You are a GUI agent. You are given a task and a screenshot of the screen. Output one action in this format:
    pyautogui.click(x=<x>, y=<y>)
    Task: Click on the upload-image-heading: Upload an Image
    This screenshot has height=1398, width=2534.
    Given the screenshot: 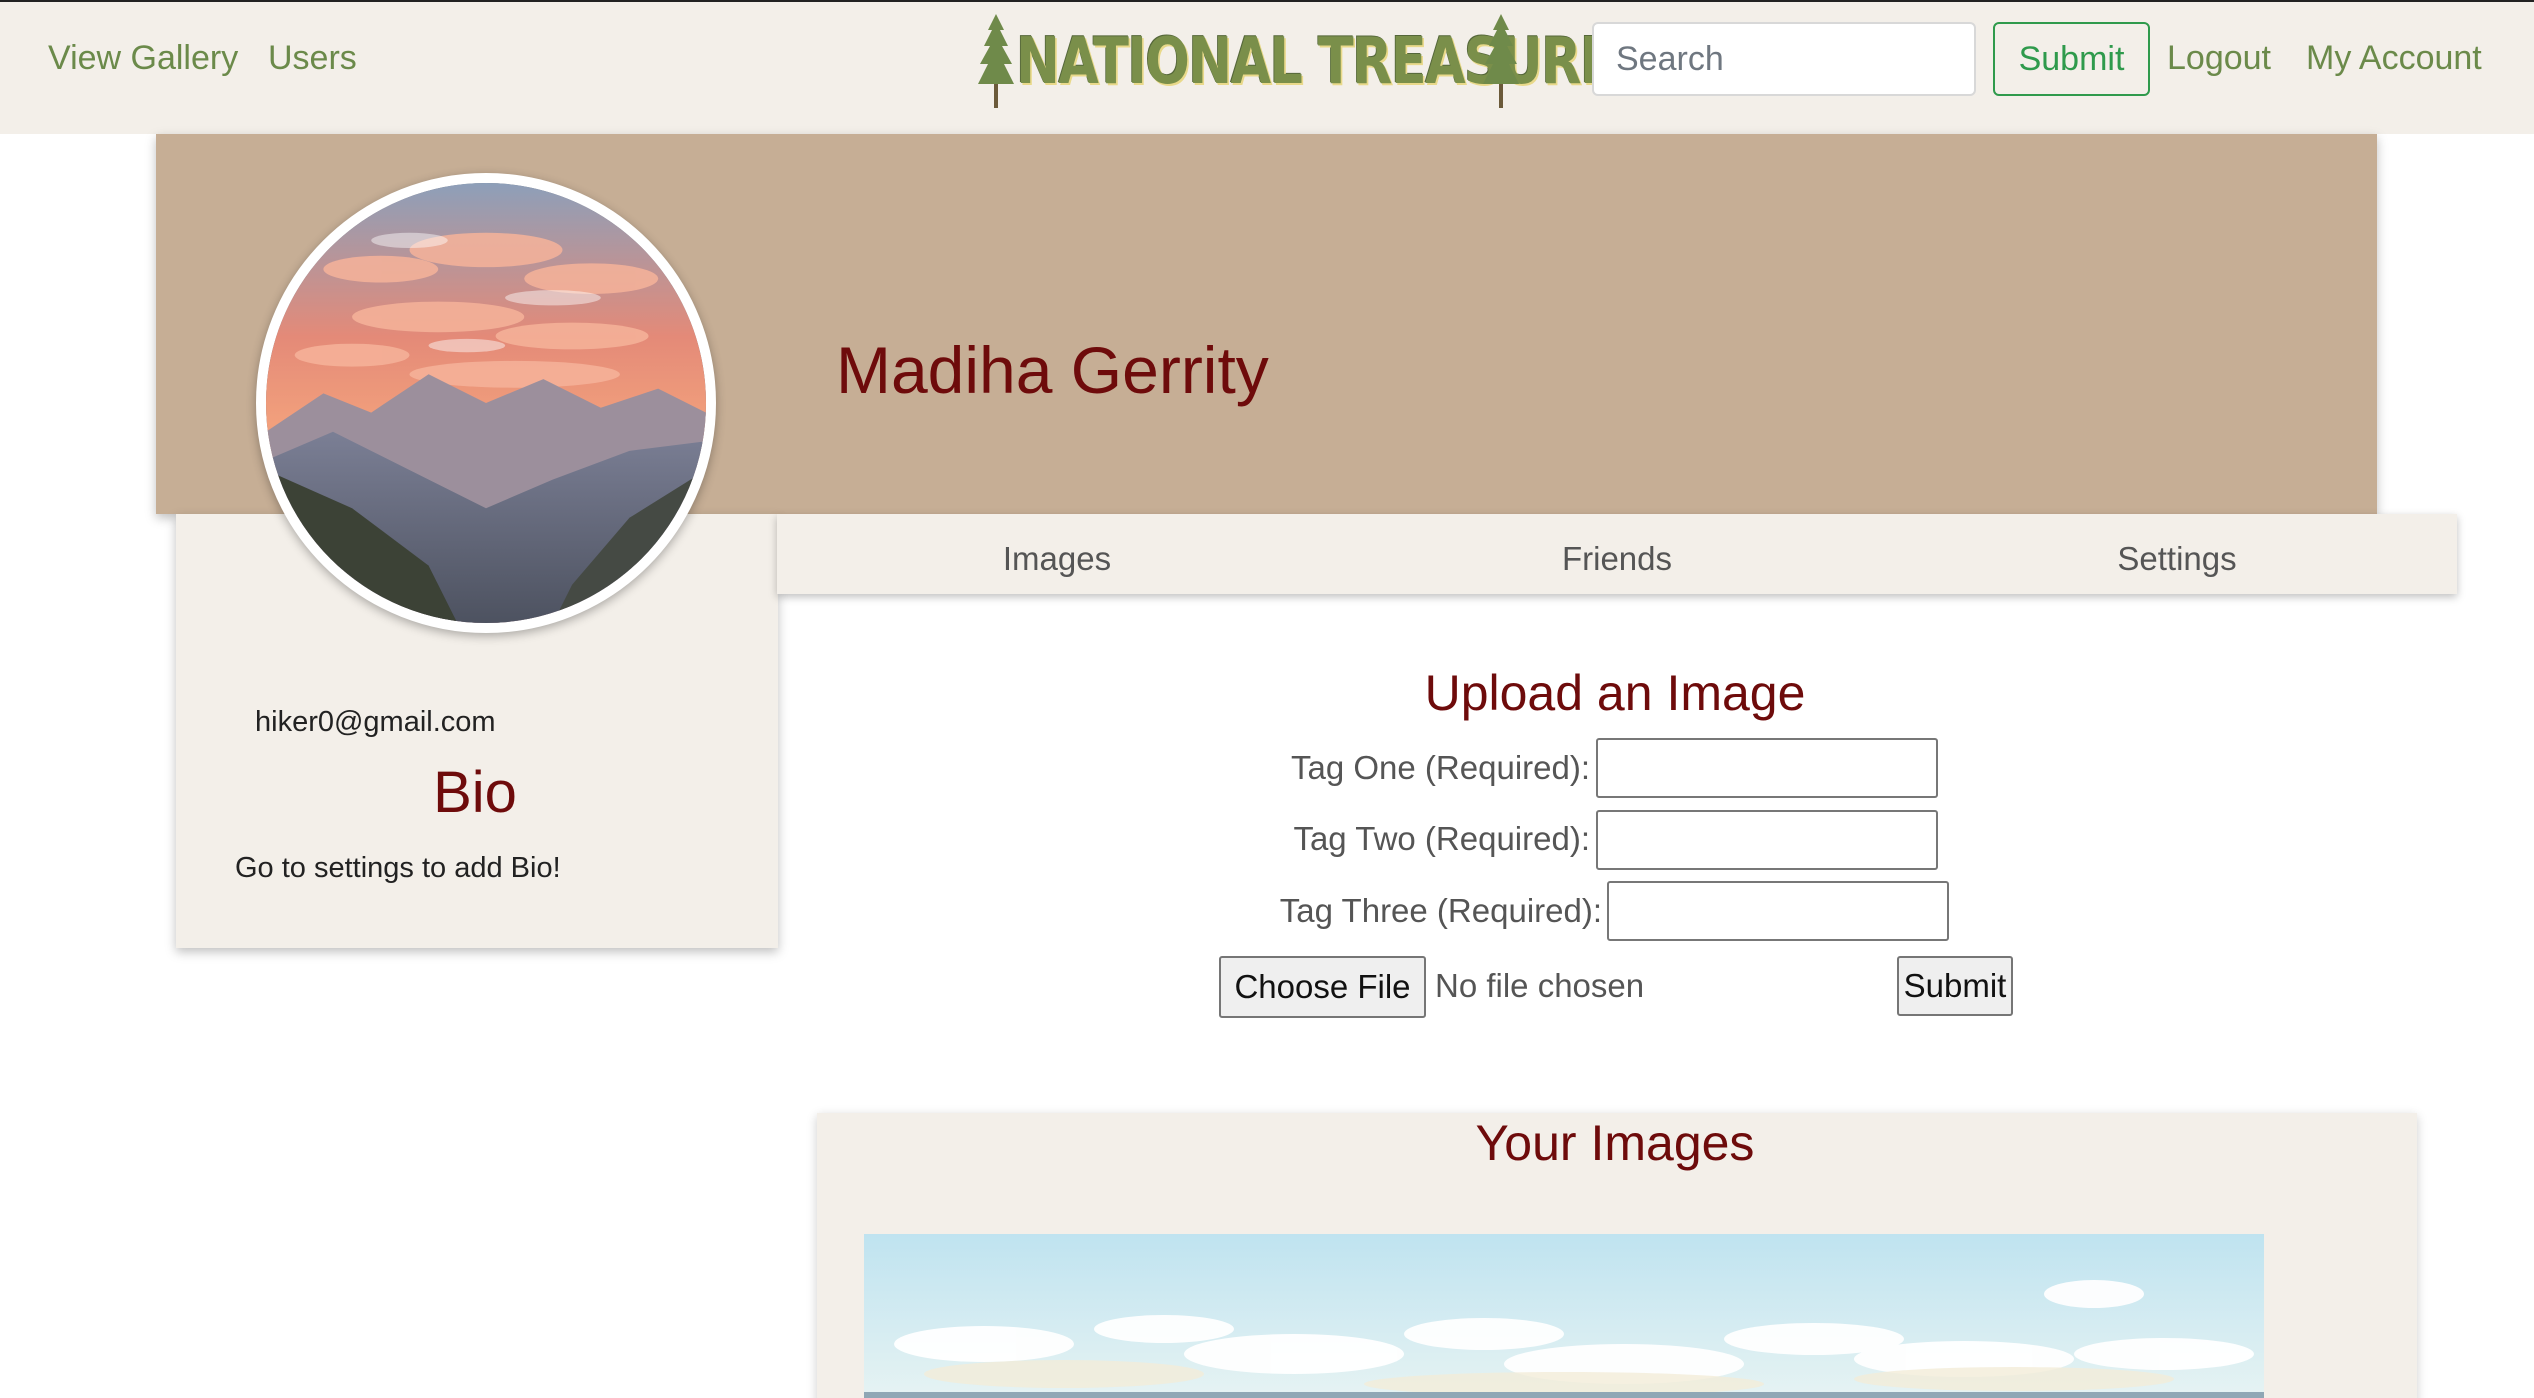 What is the action you would take?
    pyautogui.click(x=1615, y=693)
    